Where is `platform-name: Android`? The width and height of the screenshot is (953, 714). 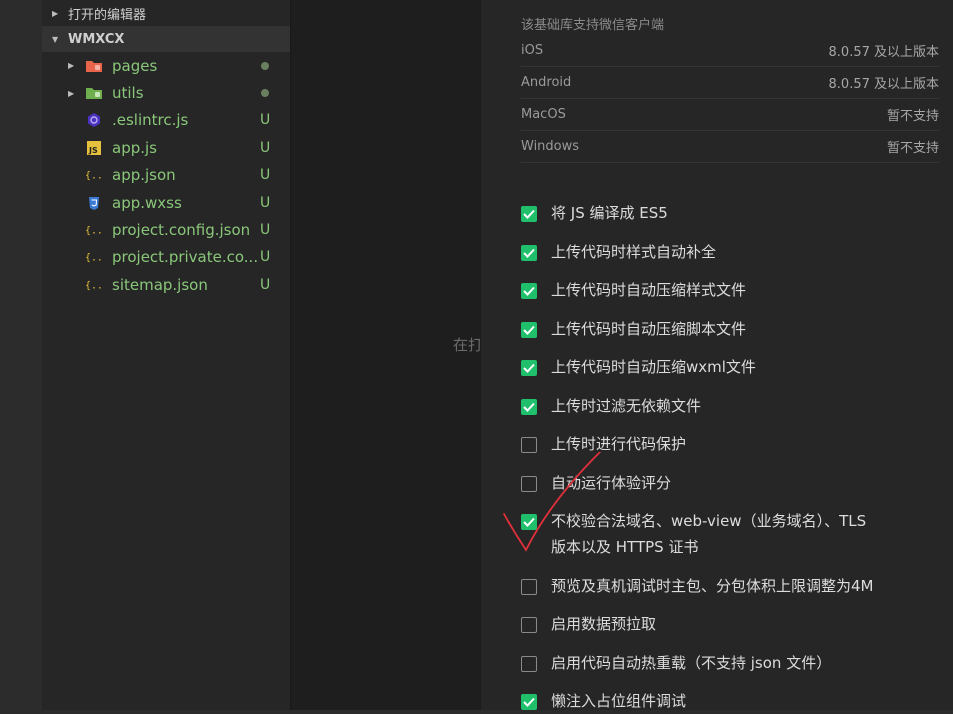
platform-name: Android is located at coordinates (546, 82).